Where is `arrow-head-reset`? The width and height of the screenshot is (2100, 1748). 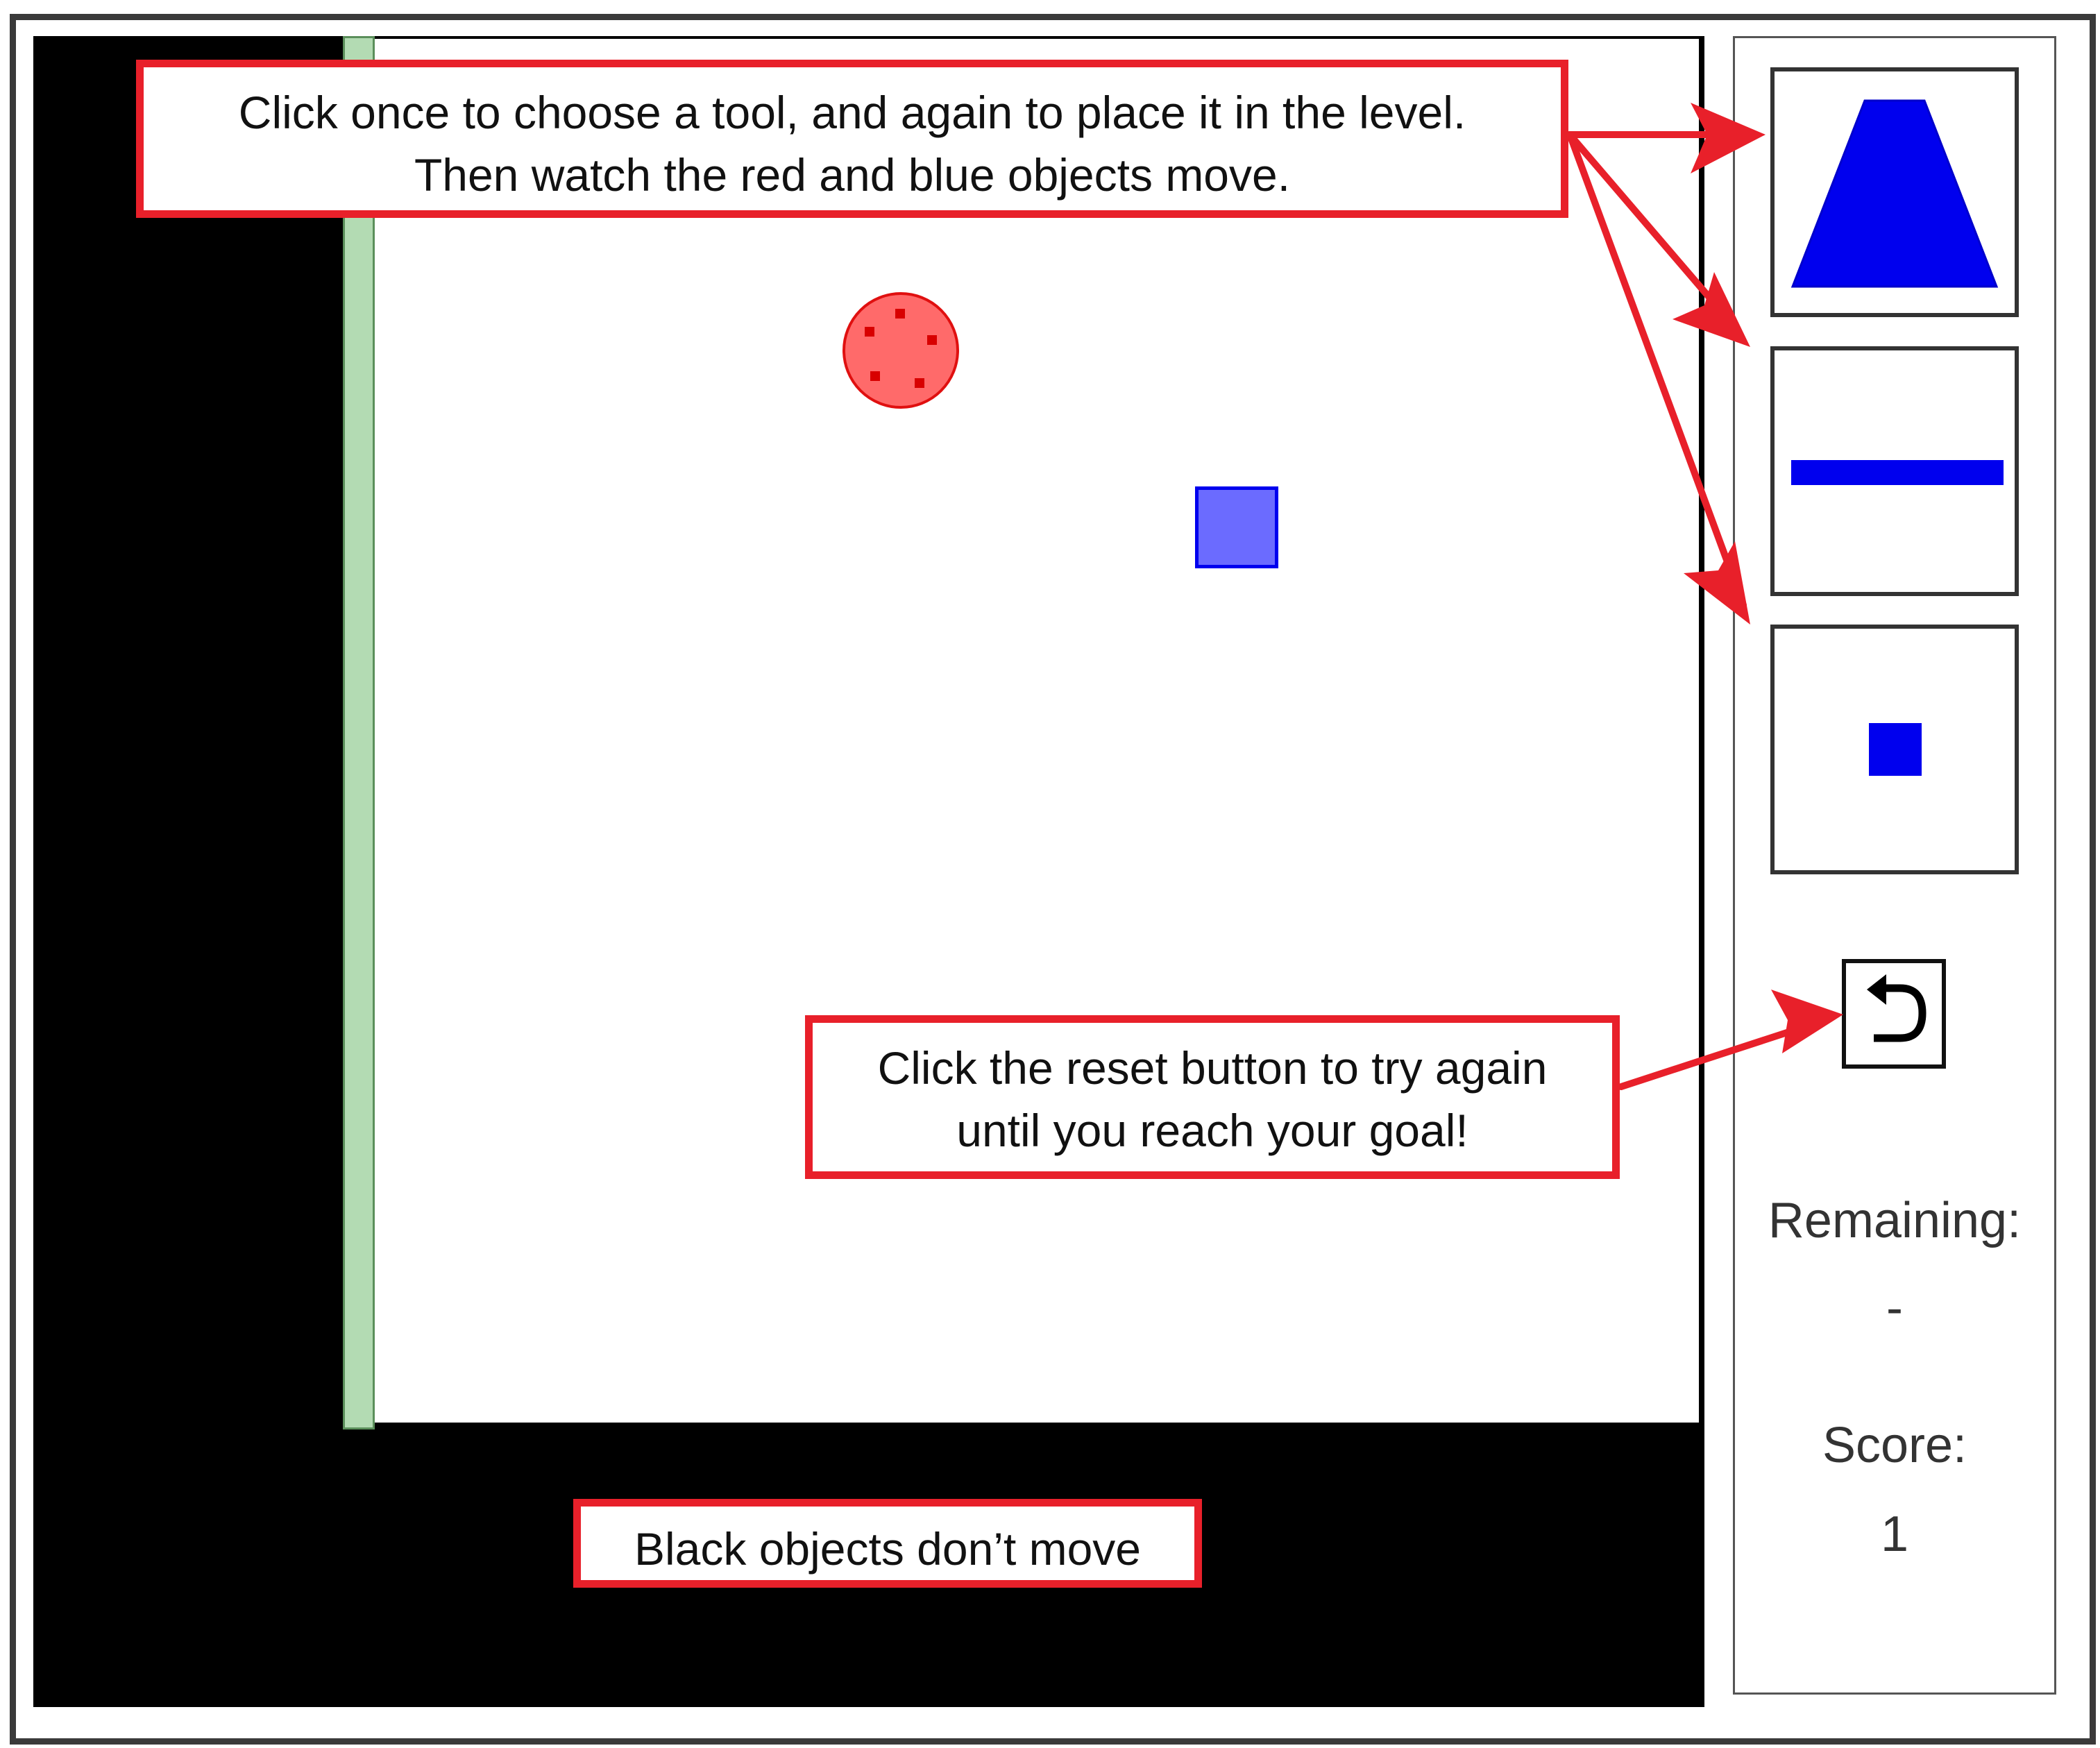 arrow-head-reset is located at coordinates (1807, 1021).